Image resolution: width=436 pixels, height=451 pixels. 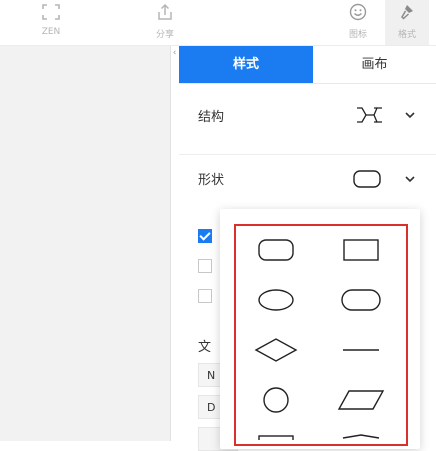 What do you see at coordinates (170, 243) in the screenshot?
I see `panel-divider` at bounding box center [170, 243].